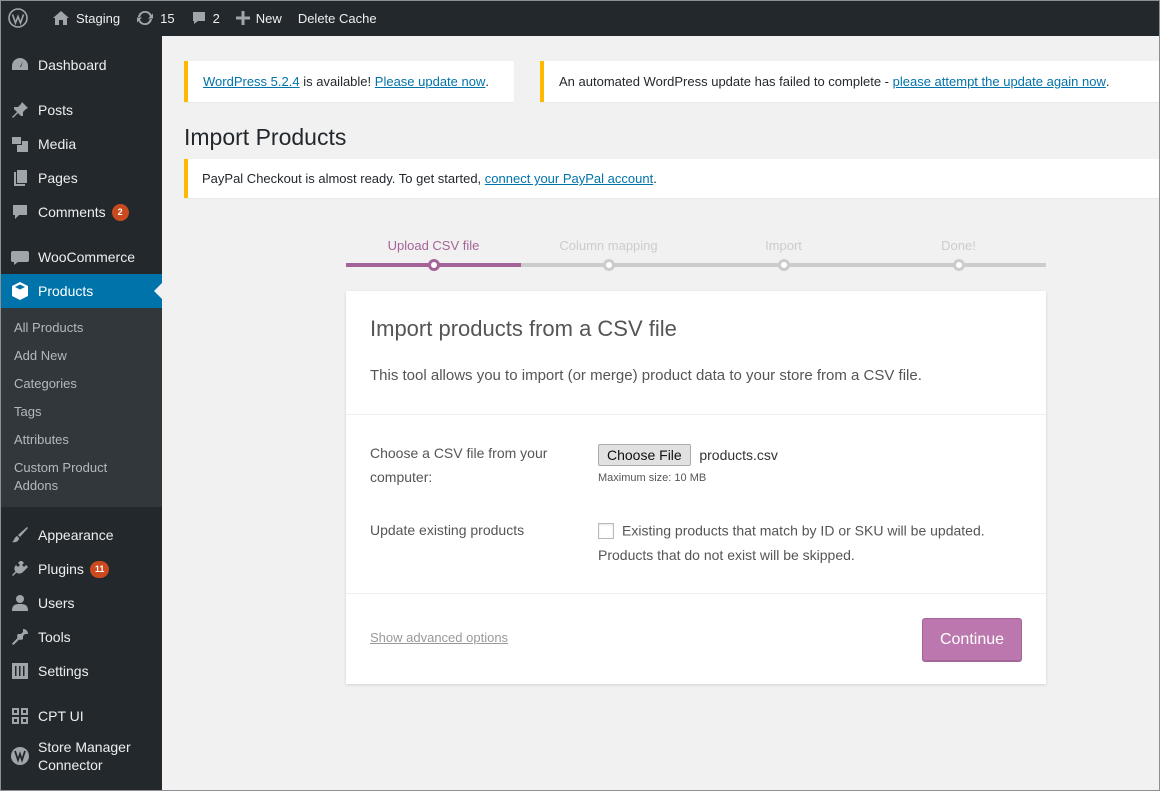 This screenshot has height=791, width=1160. I want to click on user-icon, so click(20, 603).